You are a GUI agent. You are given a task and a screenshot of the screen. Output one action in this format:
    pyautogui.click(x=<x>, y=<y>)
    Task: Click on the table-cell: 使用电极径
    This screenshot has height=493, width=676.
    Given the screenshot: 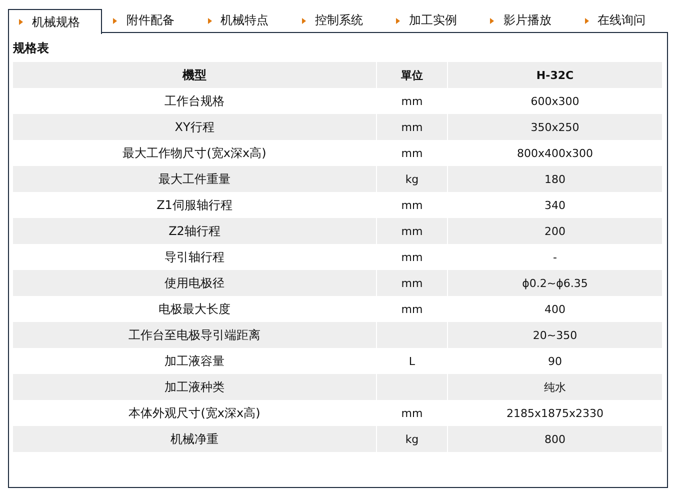 What is the action you would take?
    pyautogui.click(x=194, y=283)
    